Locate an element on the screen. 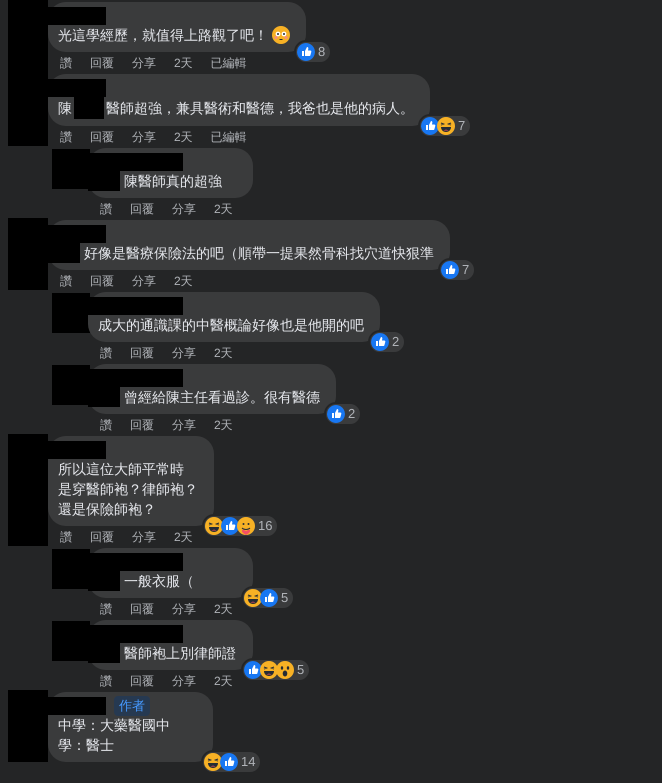 This screenshot has width=662, height=783. comment-text: 中學：大藥醫國中 is located at coordinates (114, 725).